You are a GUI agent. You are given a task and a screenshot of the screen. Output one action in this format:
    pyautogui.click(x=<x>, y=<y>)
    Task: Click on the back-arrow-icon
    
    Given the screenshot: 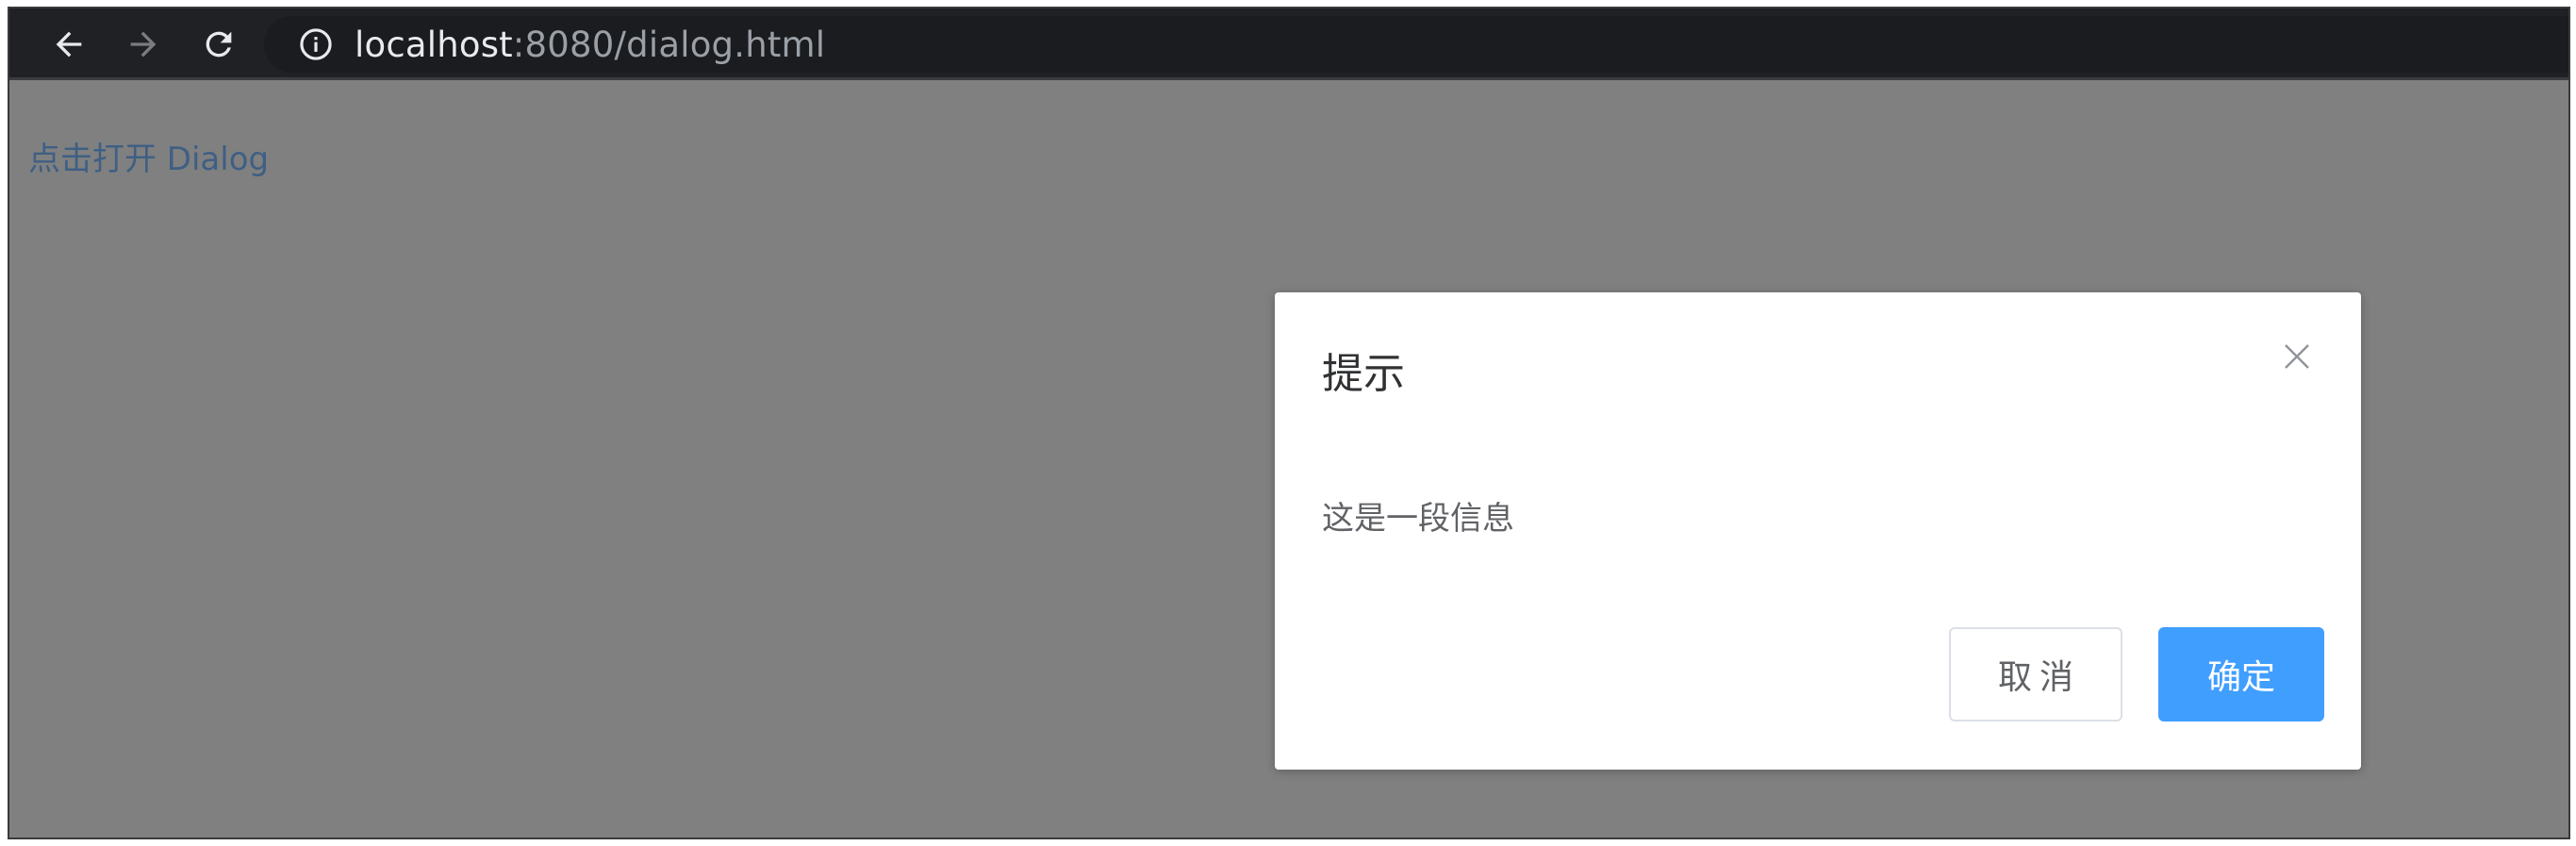 What is the action you would take?
    pyautogui.click(x=69, y=44)
    